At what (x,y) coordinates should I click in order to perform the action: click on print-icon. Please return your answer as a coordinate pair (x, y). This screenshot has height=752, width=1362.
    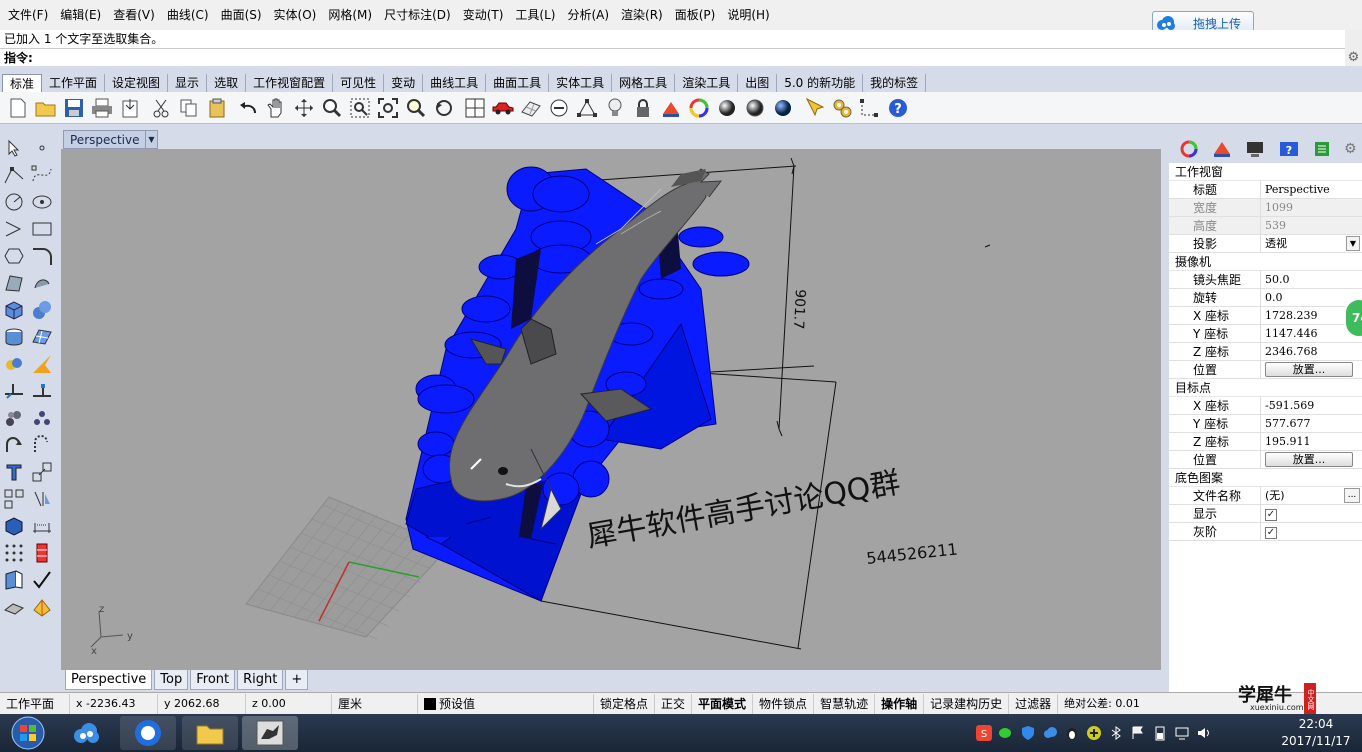
    Looking at the image, I should click on (102, 108).